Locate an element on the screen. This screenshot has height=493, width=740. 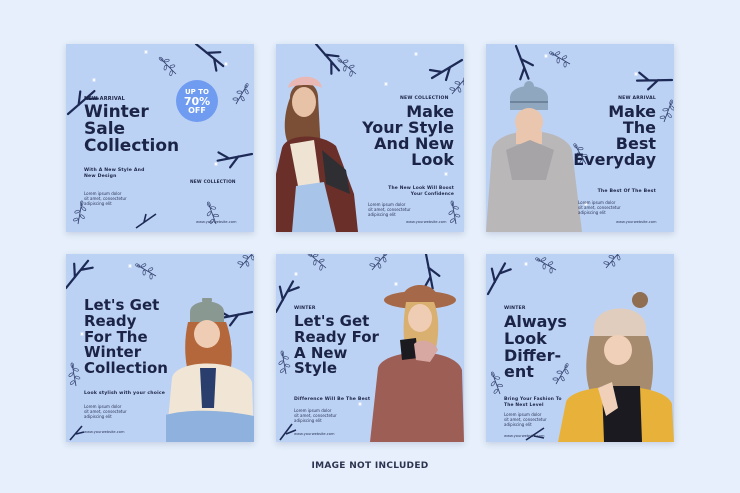
card-subtitle: Bring Your Fashion To The Next Level is located at coordinates (533, 402).